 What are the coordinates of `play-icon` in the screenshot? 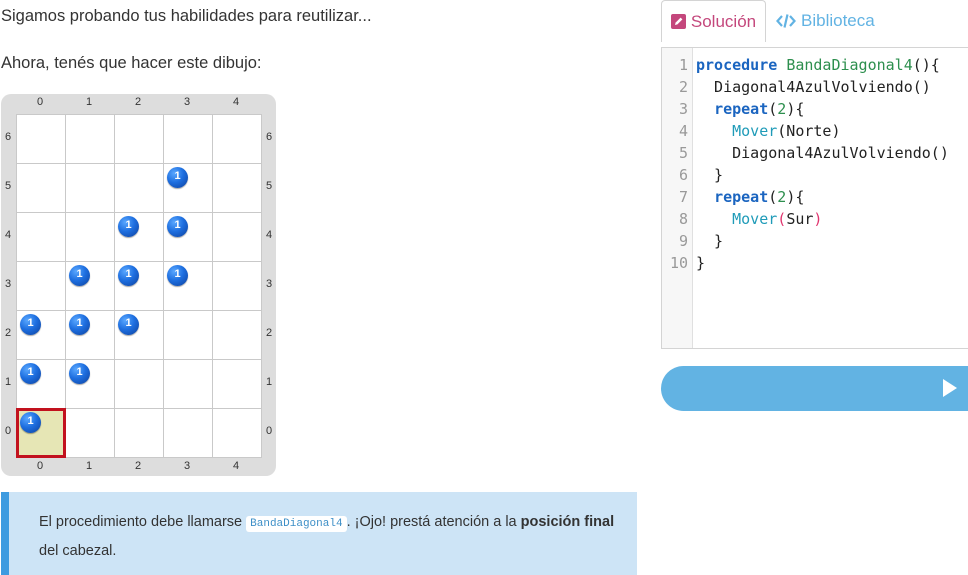 It's located at (950, 388).